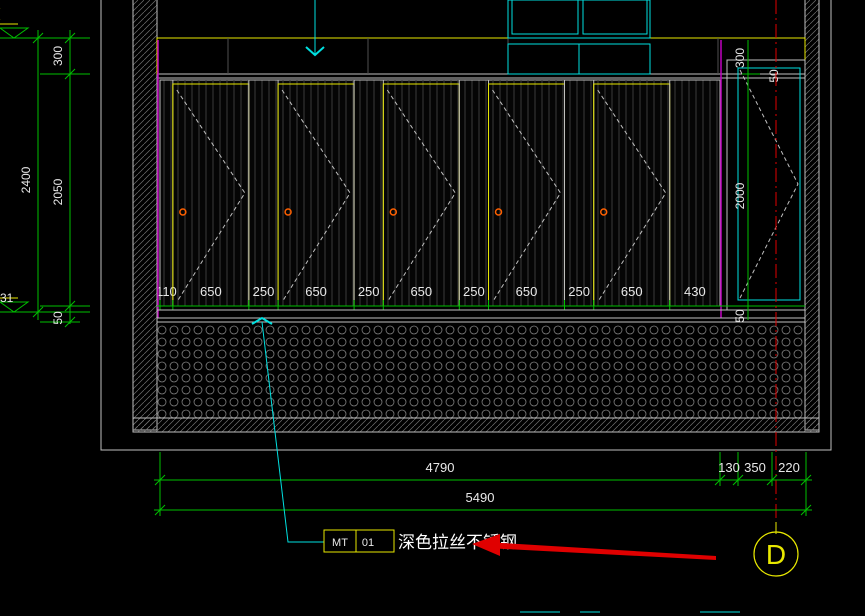 Image resolution: width=865 pixels, height=616 pixels. What do you see at coordinates (789, 467) in the screenshot?
I see `dim-bottom-220: 220` at bounding box center [789, 467].